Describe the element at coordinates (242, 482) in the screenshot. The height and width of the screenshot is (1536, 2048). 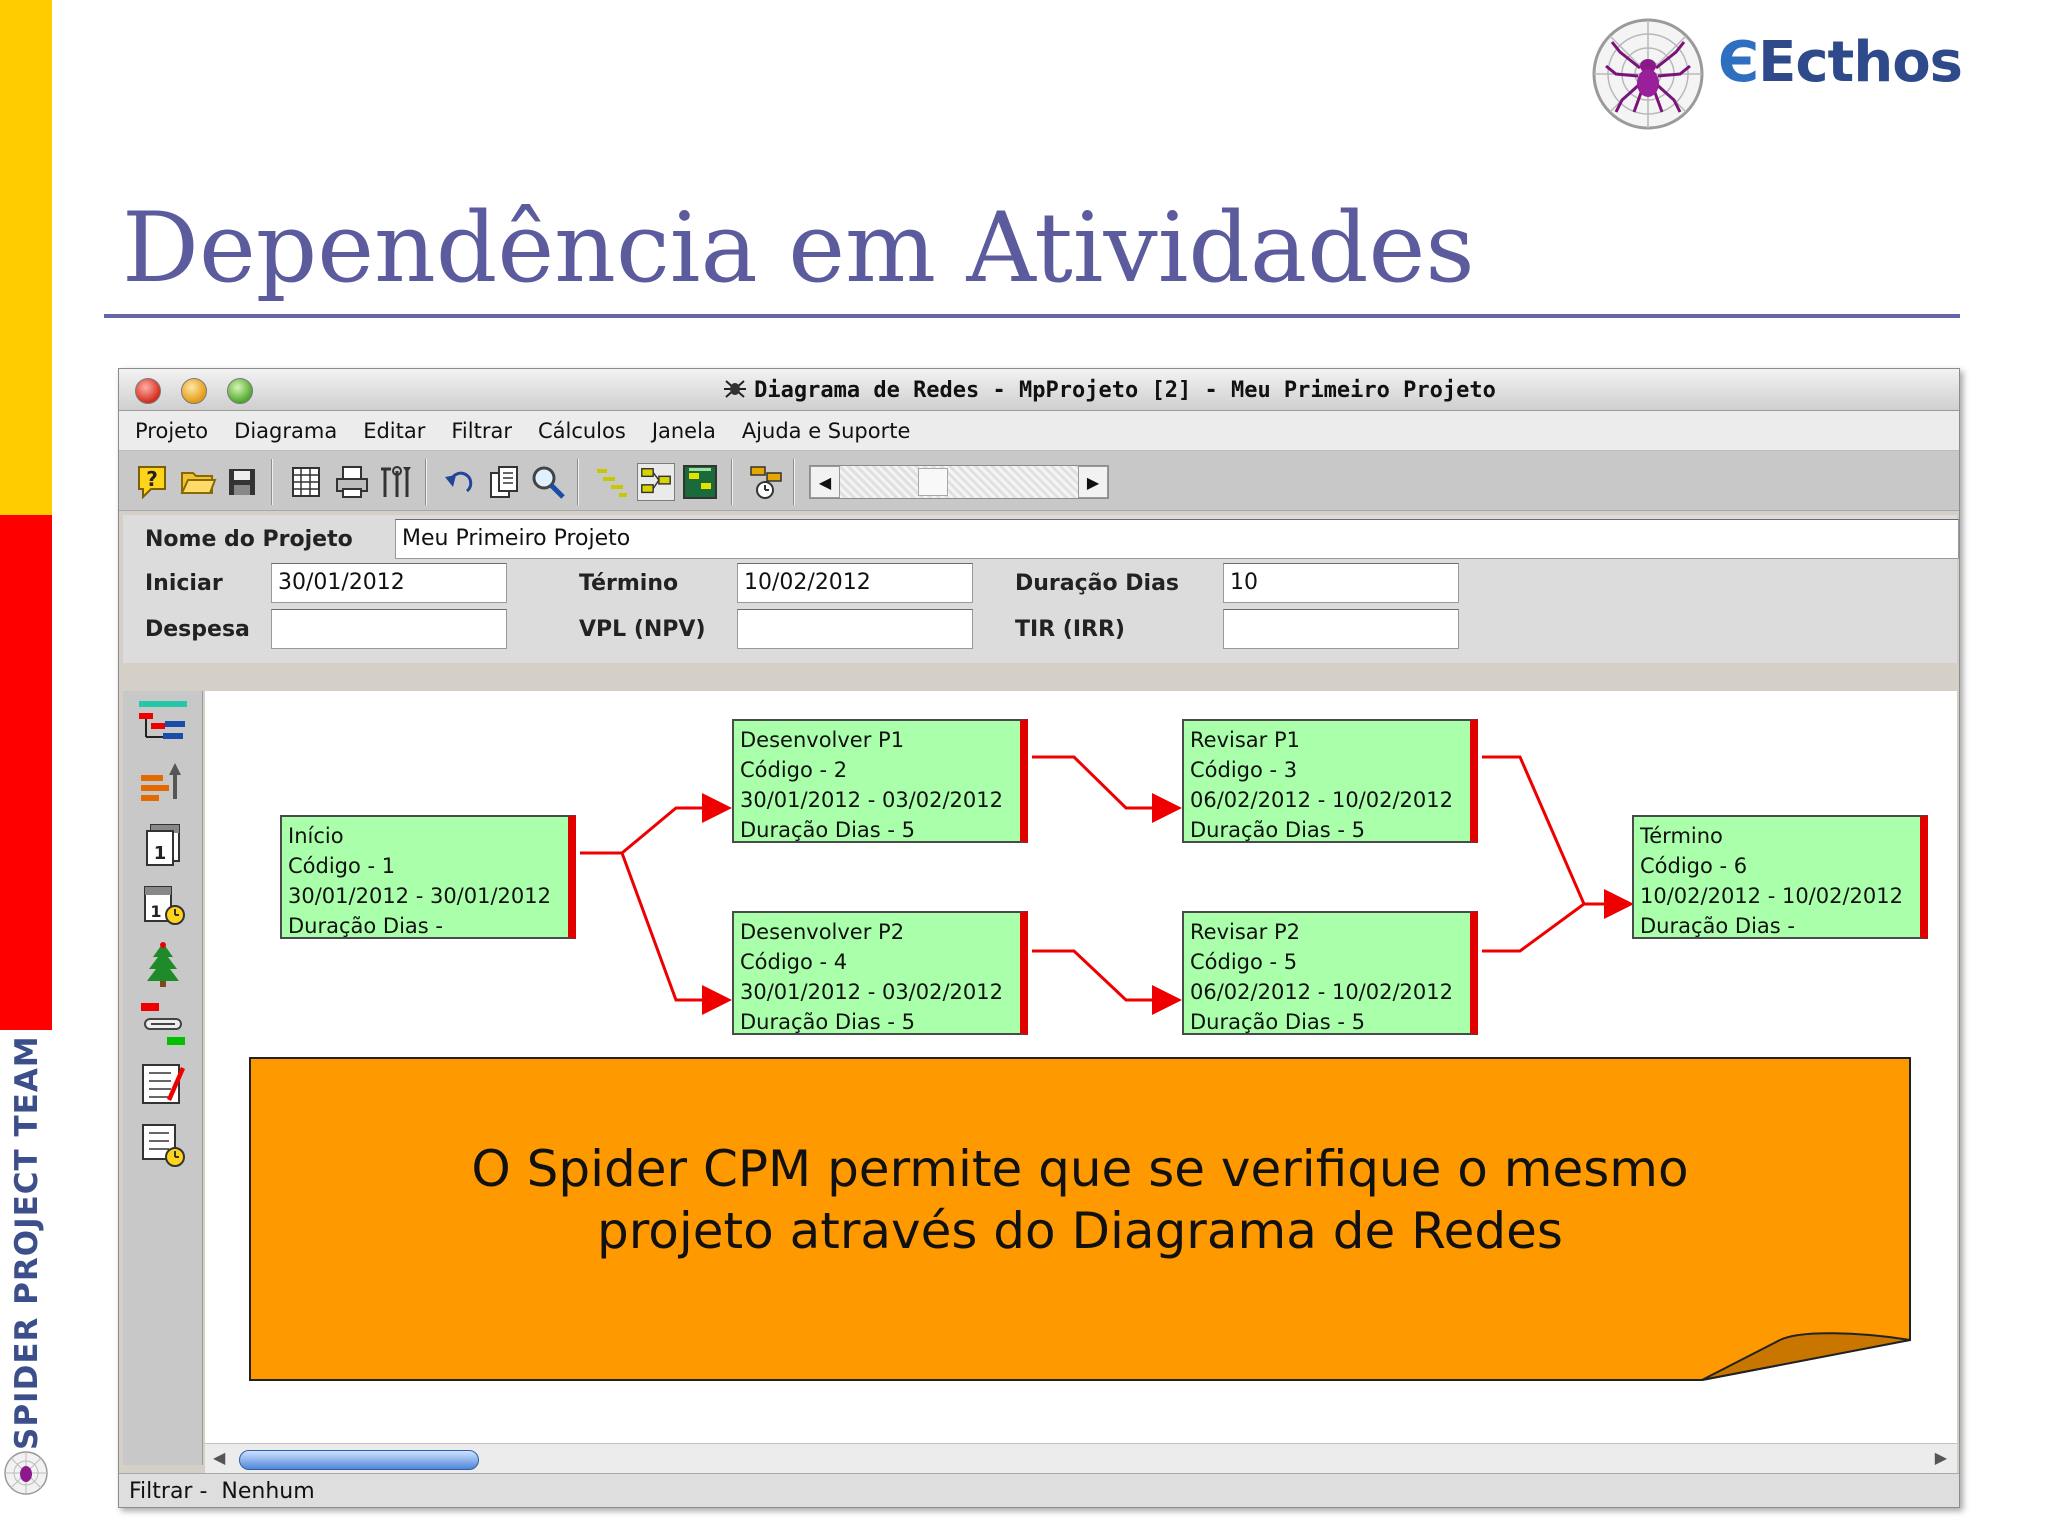
I see `save-icon` at that location.